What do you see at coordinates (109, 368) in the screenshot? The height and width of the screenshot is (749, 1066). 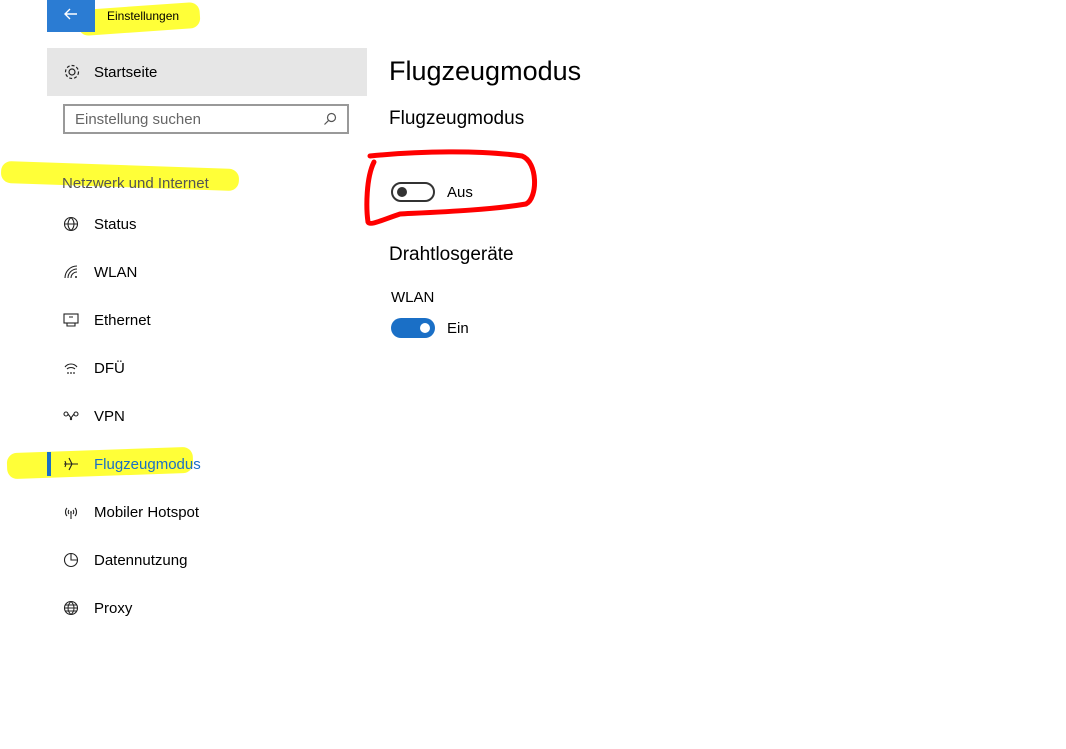 I see `sidebar-item-label: DFÜ` at bounding box center [109, 368].